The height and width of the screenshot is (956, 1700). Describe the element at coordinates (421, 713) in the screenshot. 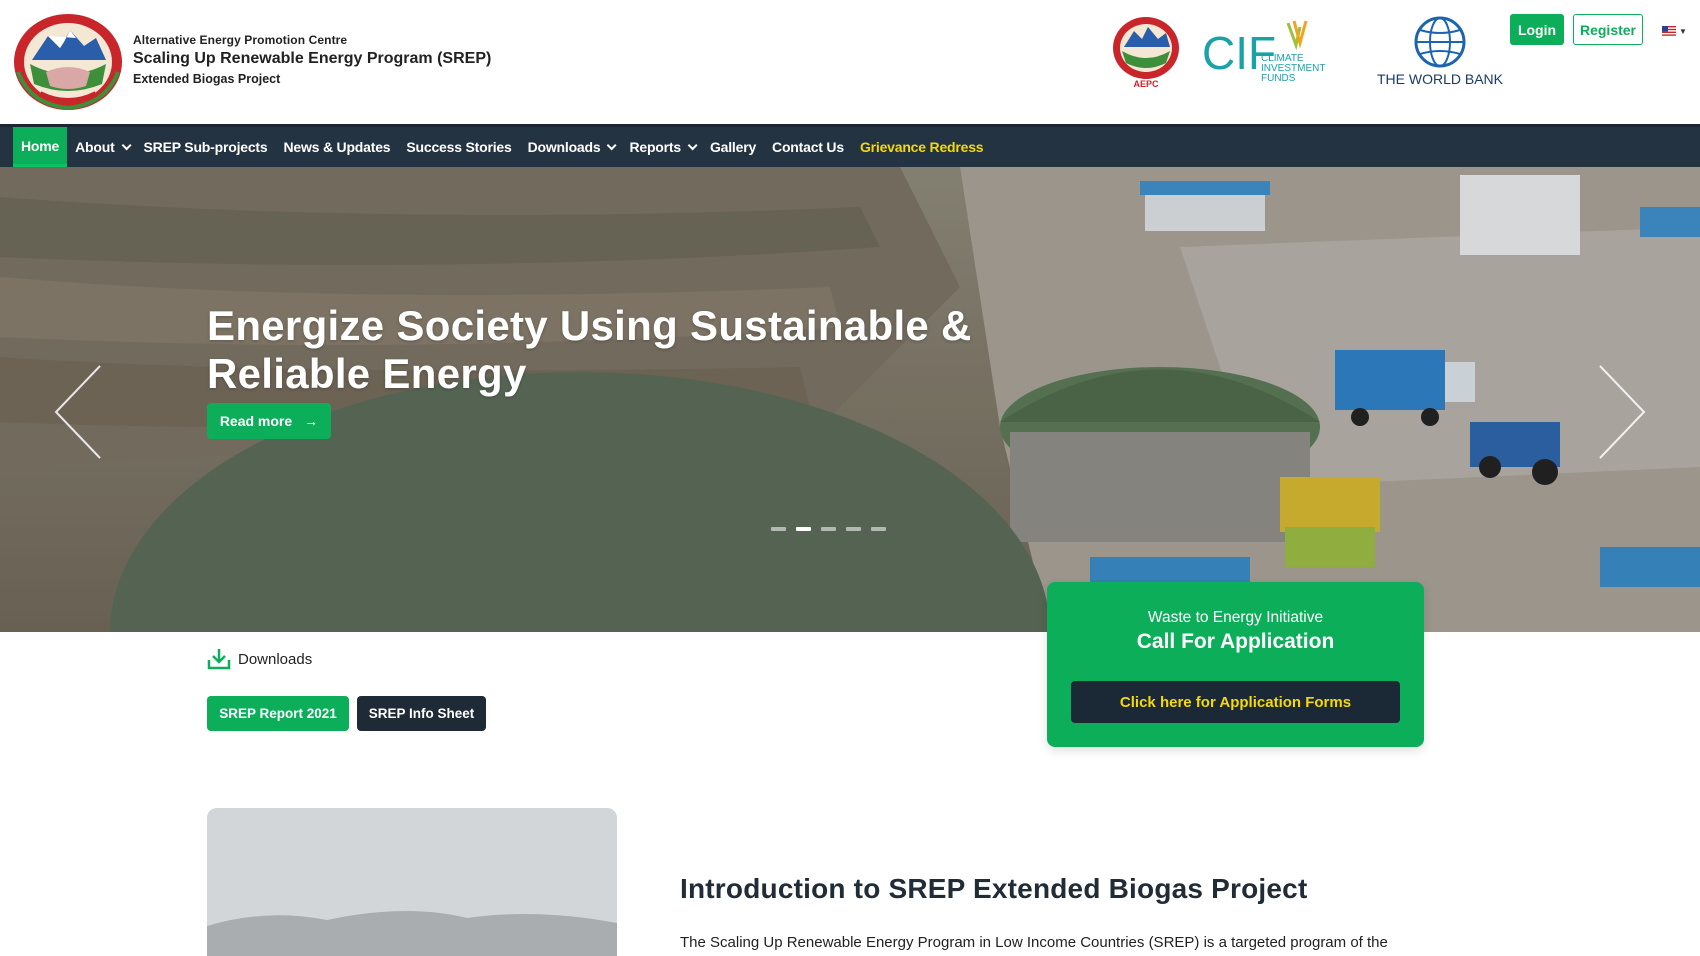

I see `srep-info-sheet-button: SREP Info Sheet` at that location.